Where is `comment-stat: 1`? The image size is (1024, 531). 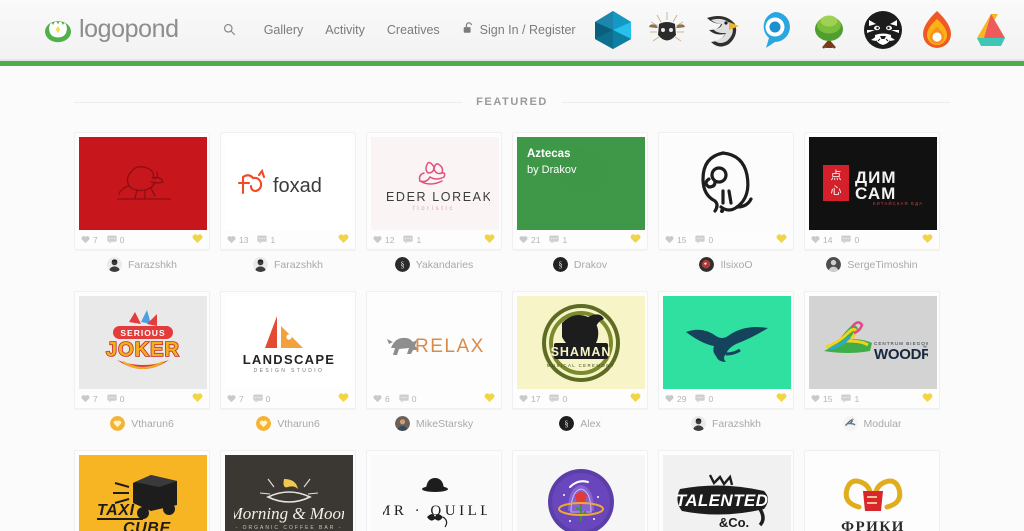 comment-stat: 1 is located at coordinates (850, 399).